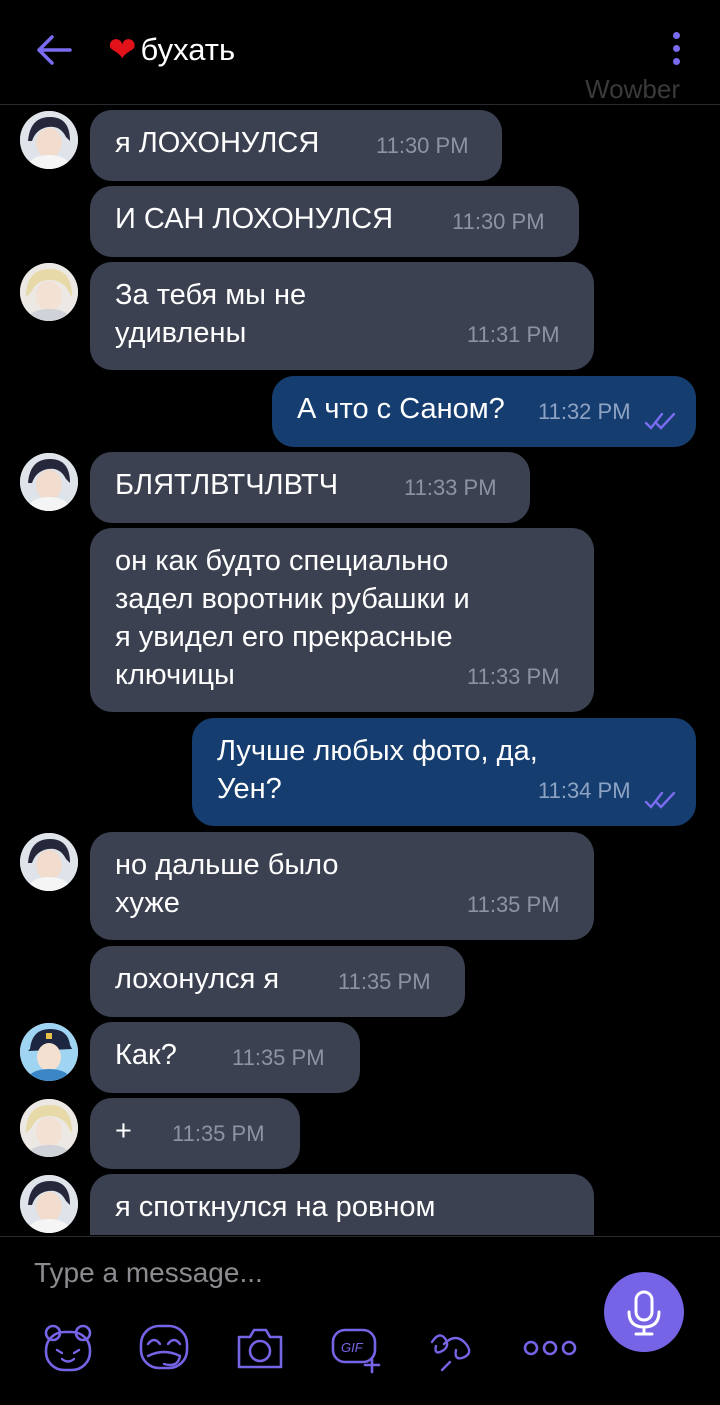 The image size is (720, 1405). I want to click on sticker-bear-icon, so click(68, 1348).